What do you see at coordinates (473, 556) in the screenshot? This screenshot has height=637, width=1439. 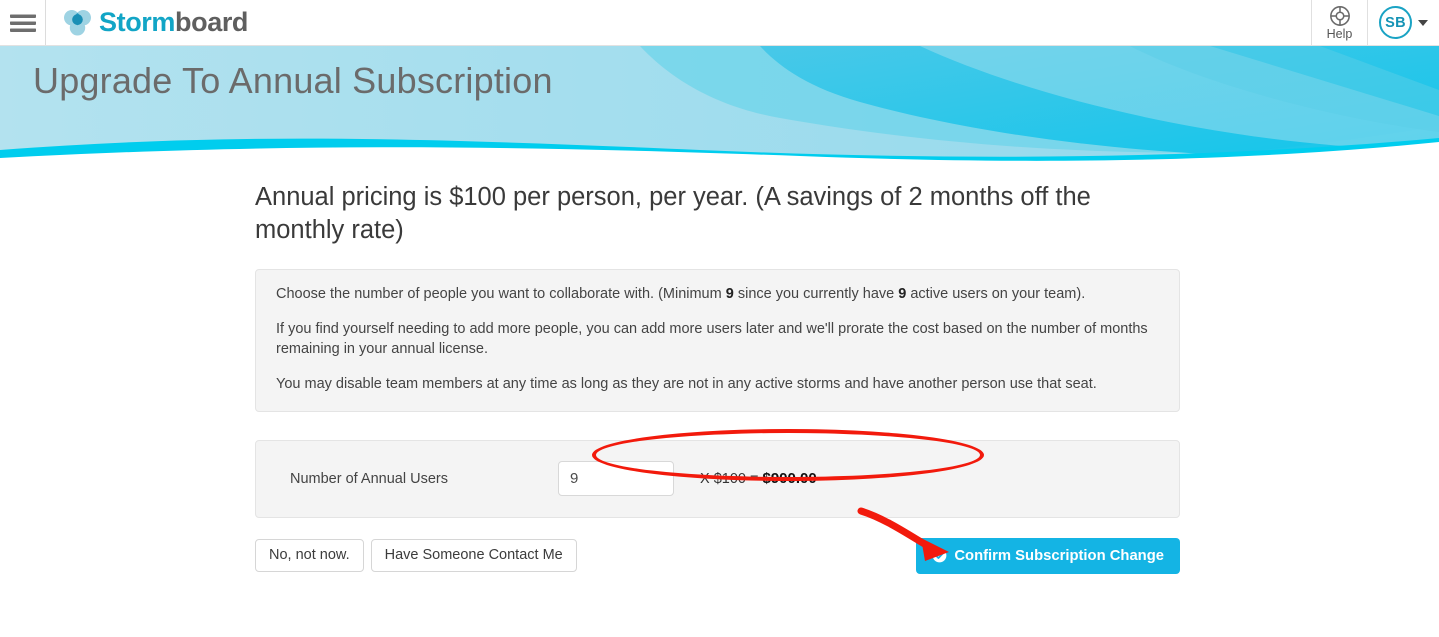 I see `contact-me-button: Have Someone Contact Me` at bounding box center [473, 556].